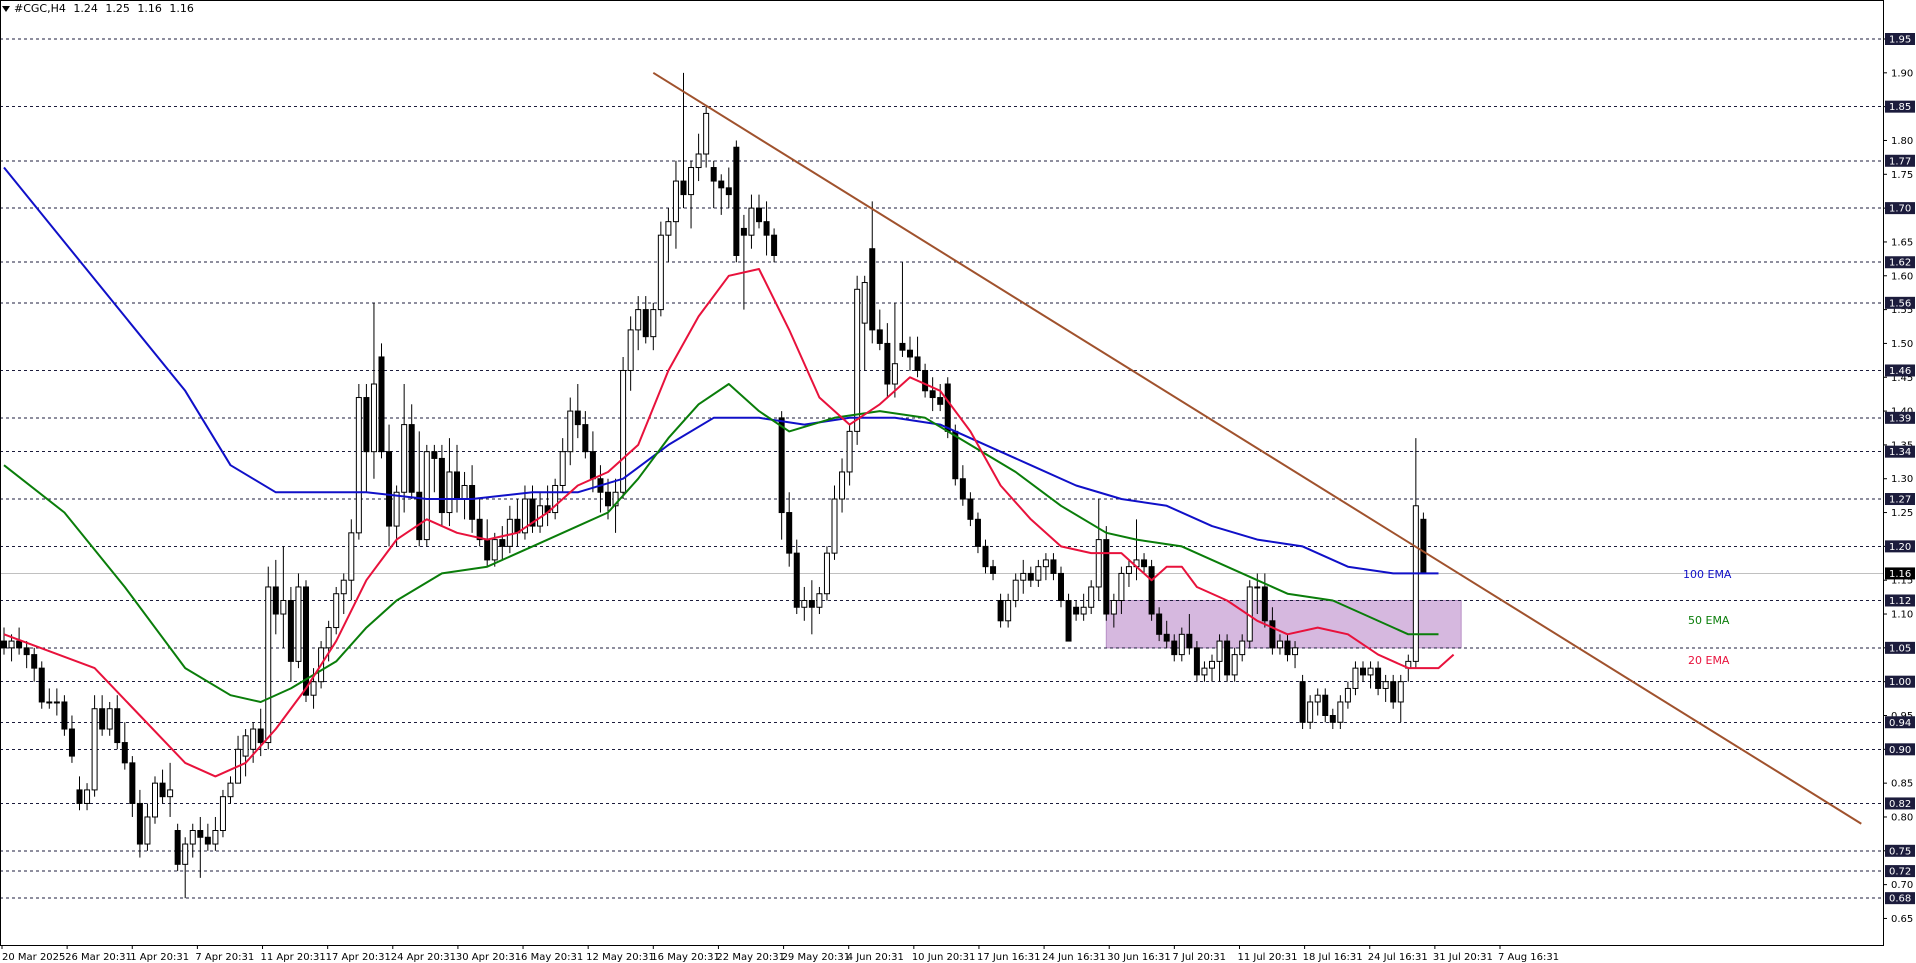  I want to click on price-tick-label: 1.50, so click(1902, 344).